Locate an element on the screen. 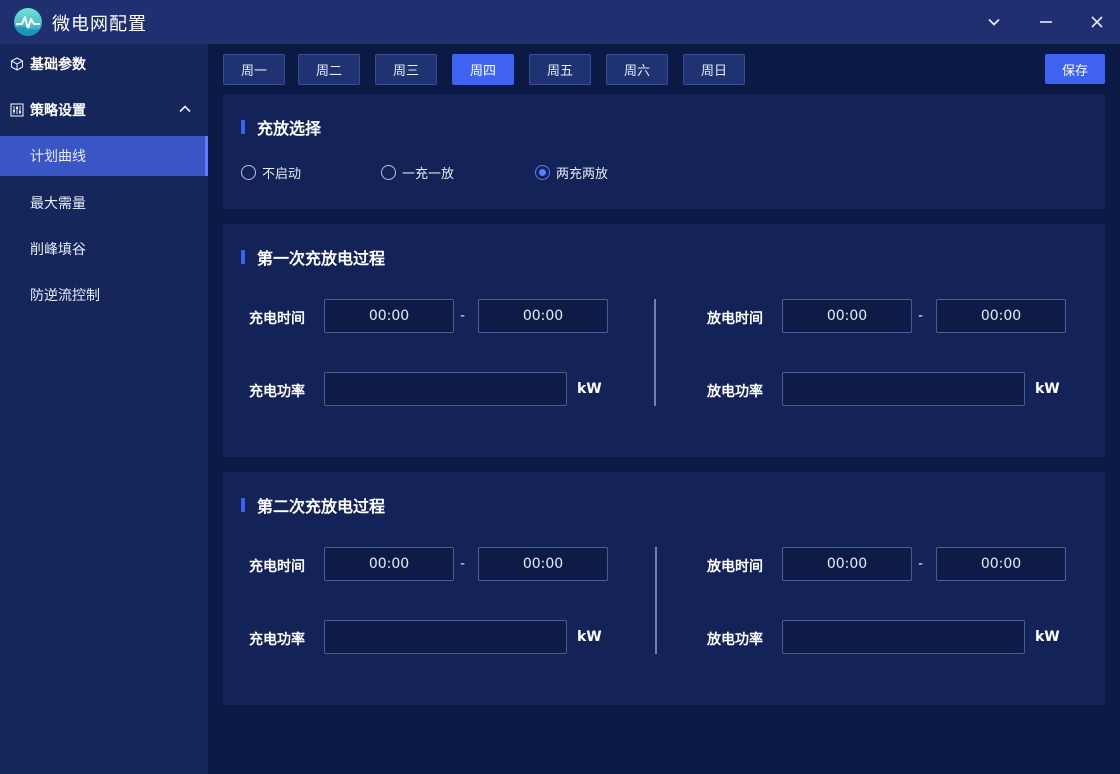 Image resolution: width=1120 pixels, height=774 pixels. tab-friday: 周五 is located at coordinates (560, 69).